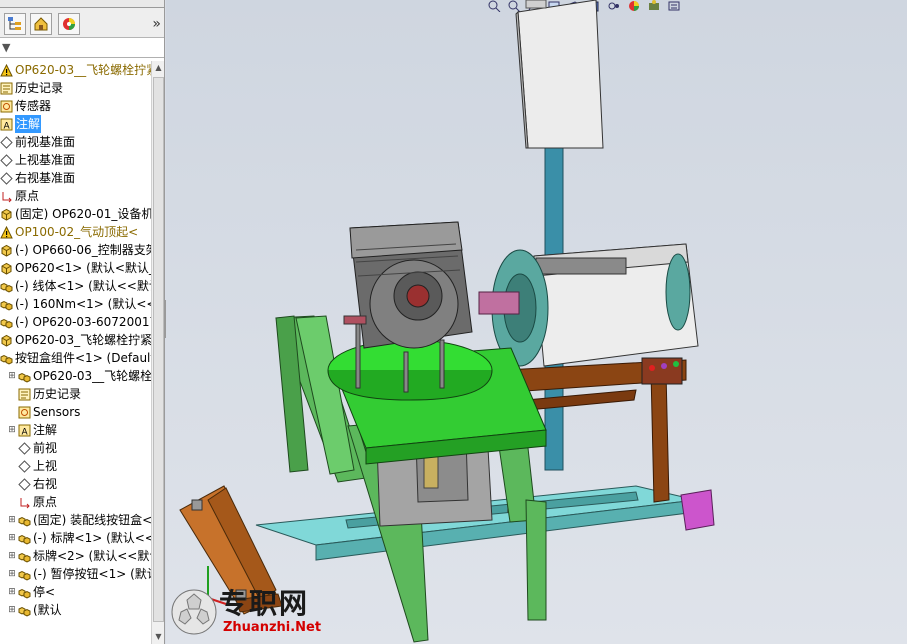 This screenshot has width=907, height=644. I want to click on feature-manager-tab, so click(15, 24).